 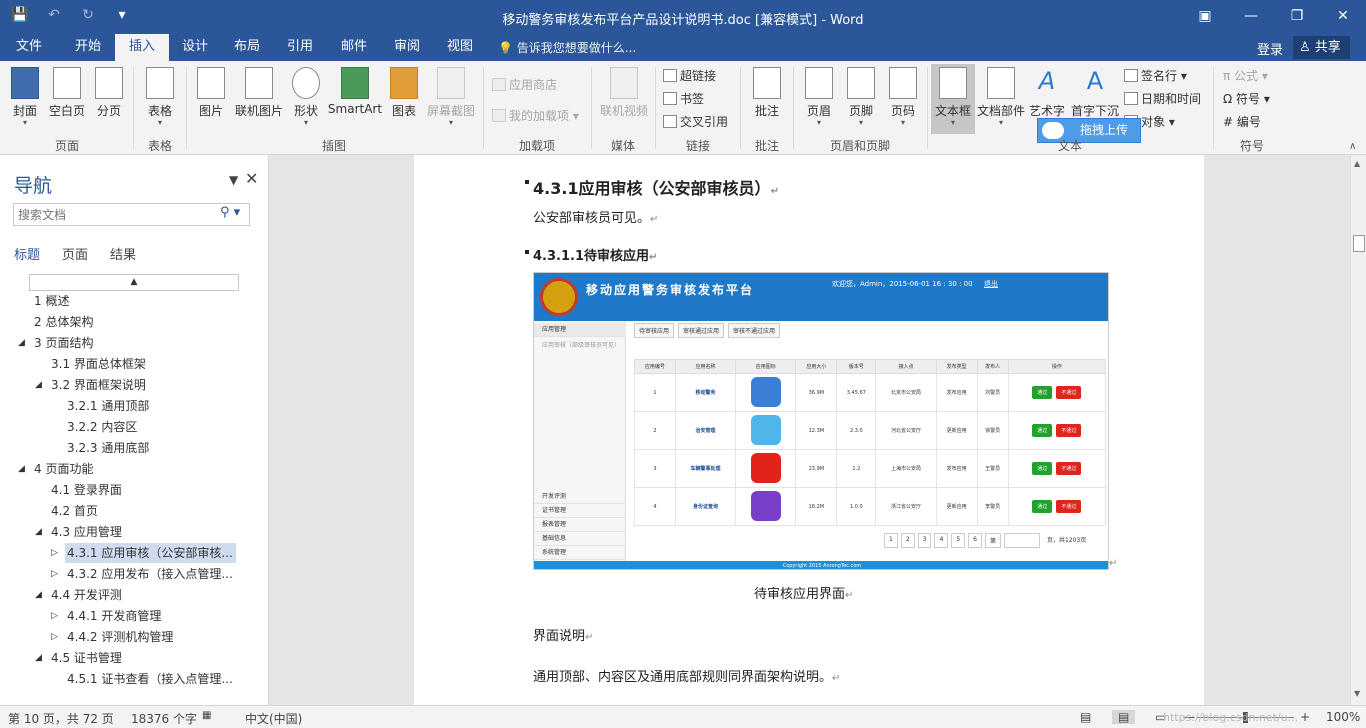 I want to click on search-icon: ⚲ ▾, so click(x=230, y=212).